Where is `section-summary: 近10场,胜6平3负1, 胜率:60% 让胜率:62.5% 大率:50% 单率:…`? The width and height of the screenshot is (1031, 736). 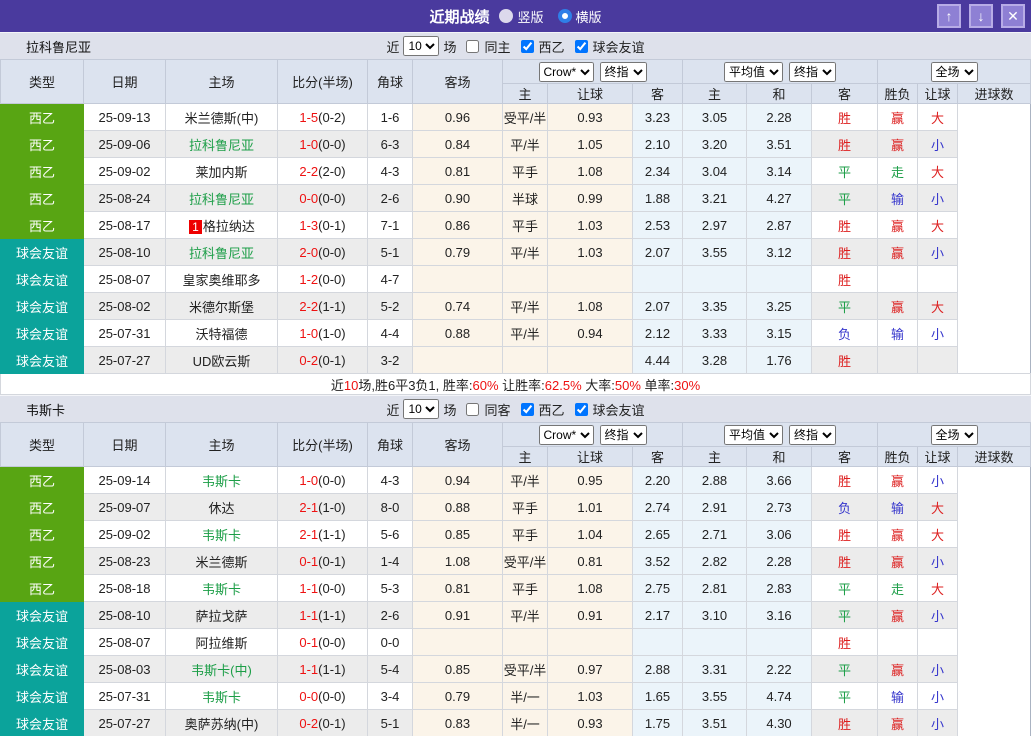
section-summary: 近10场,胜6平3负1, 胜率:60% 让胜率:62.5% 大率:50% 单率:… is located at coordinates (515, 384).